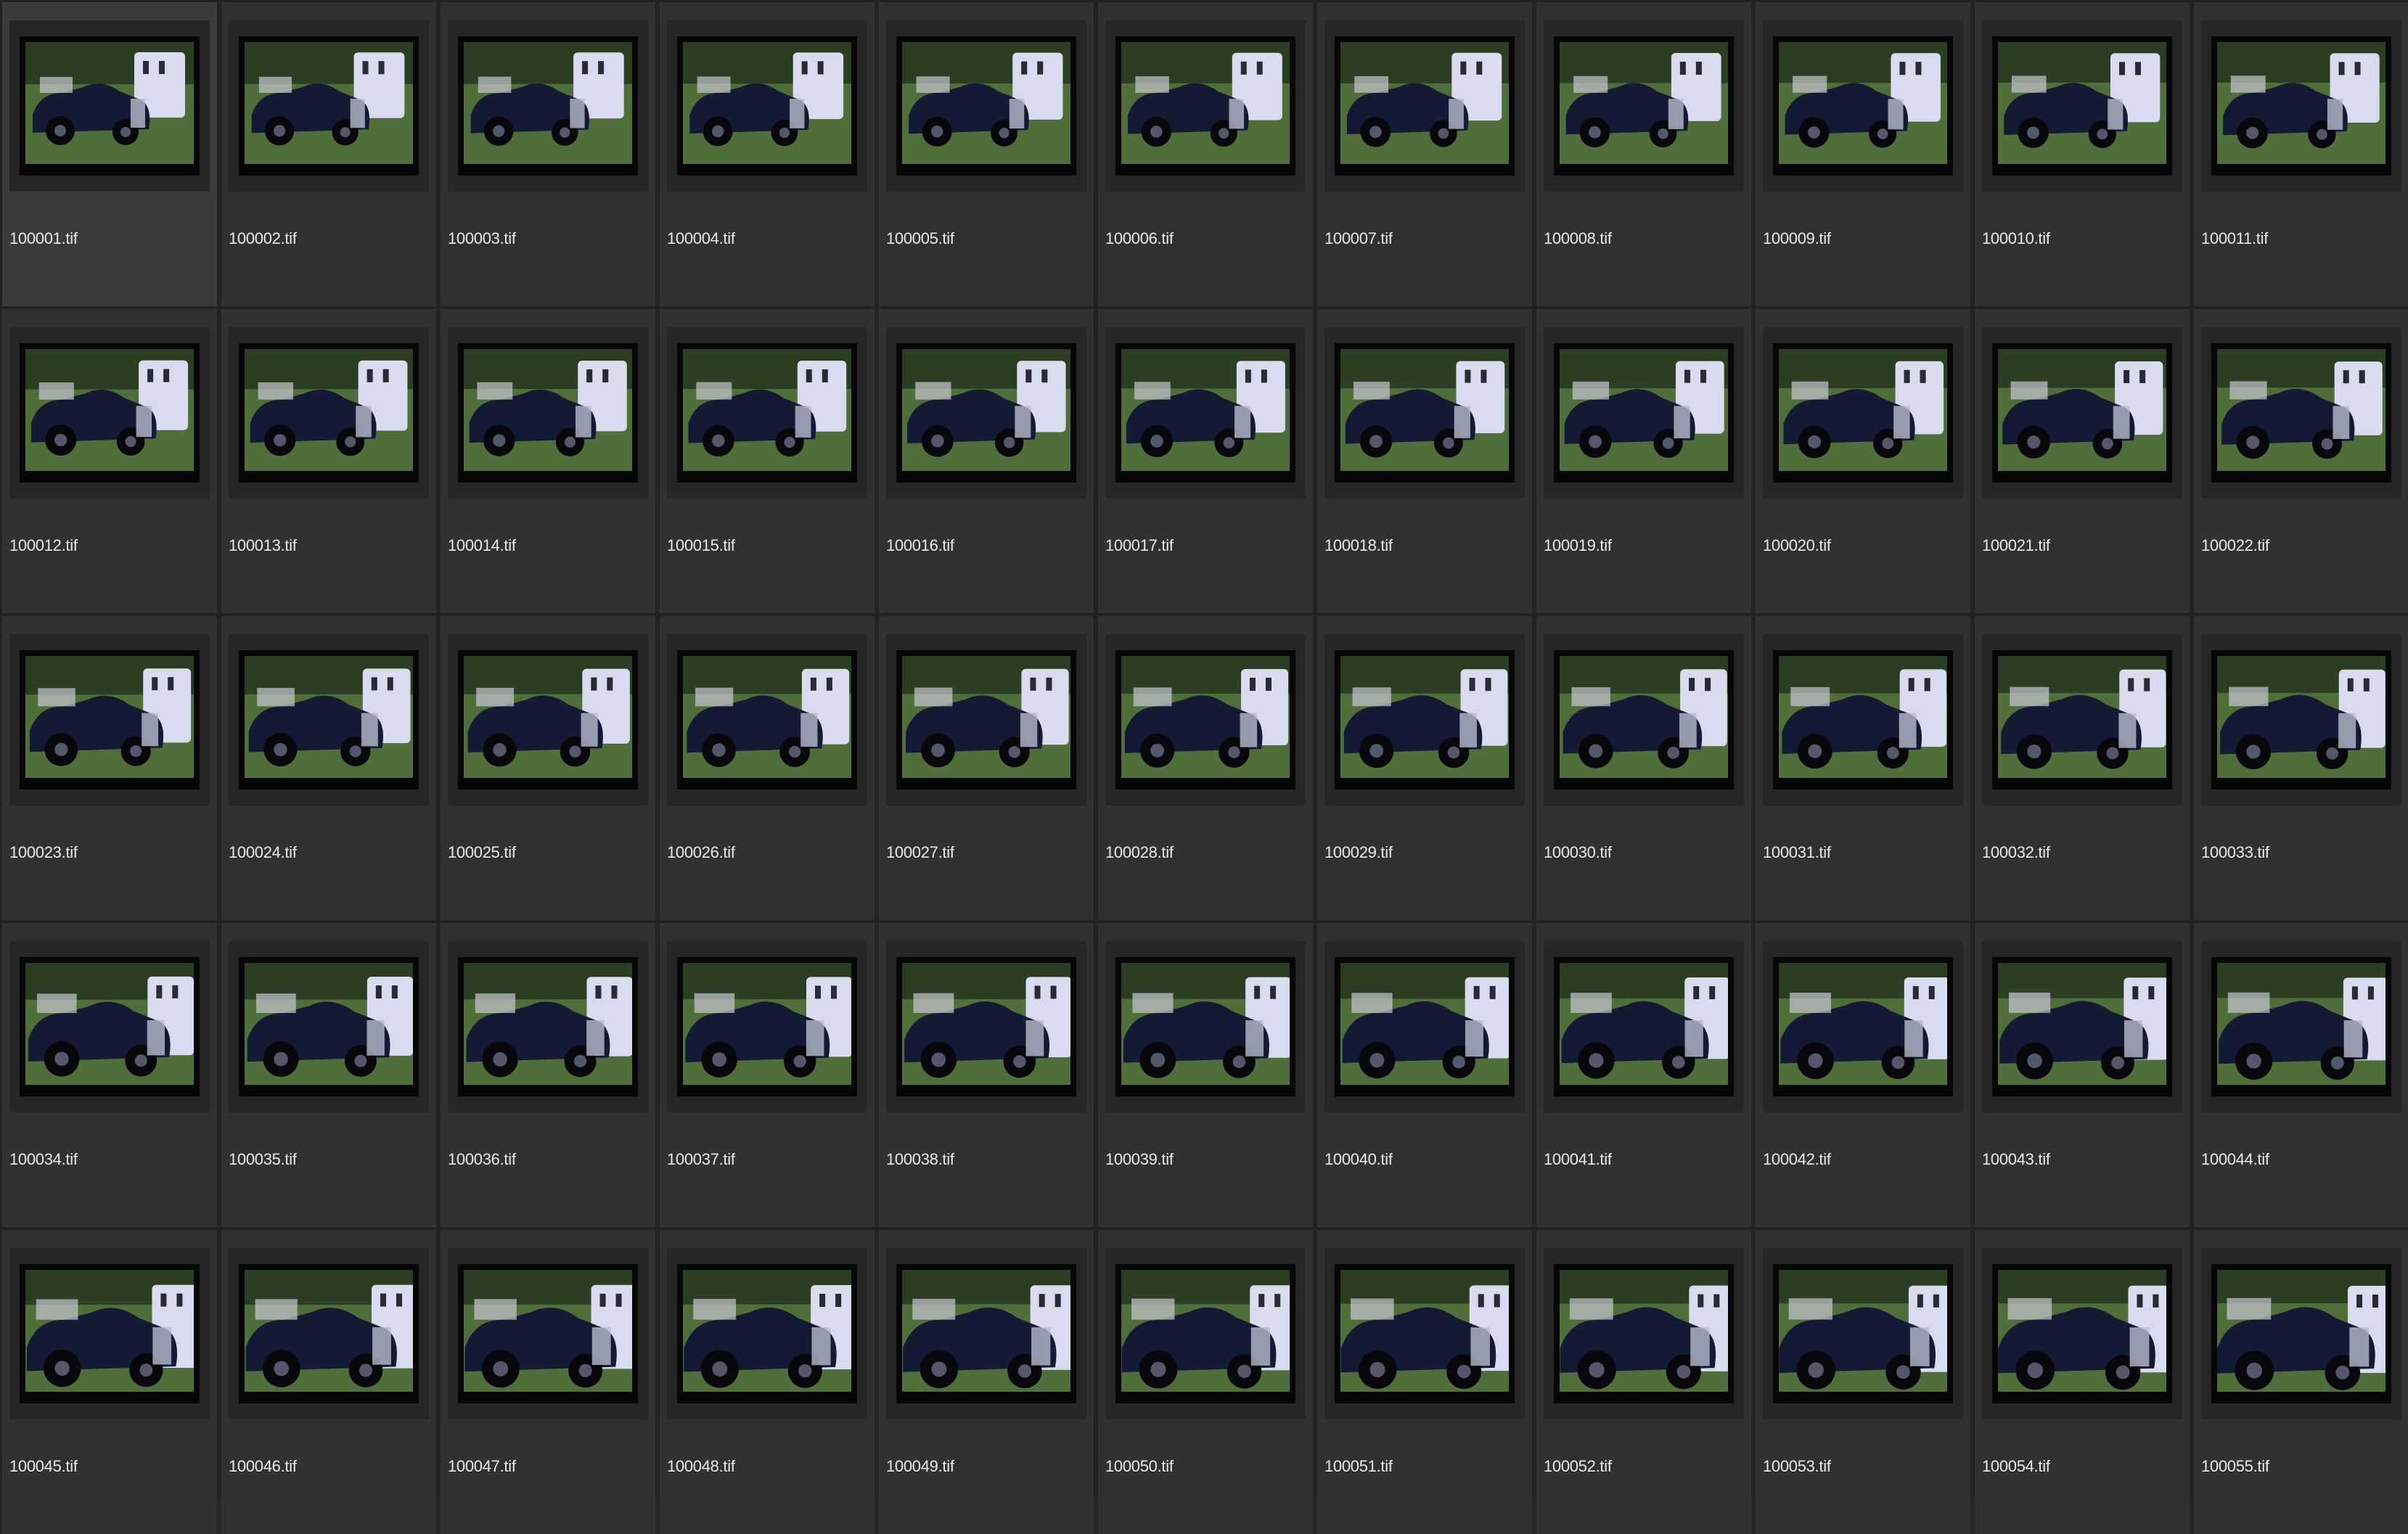  I want to click on thumbnail-item: 100008.tif, so click(1643, 154).